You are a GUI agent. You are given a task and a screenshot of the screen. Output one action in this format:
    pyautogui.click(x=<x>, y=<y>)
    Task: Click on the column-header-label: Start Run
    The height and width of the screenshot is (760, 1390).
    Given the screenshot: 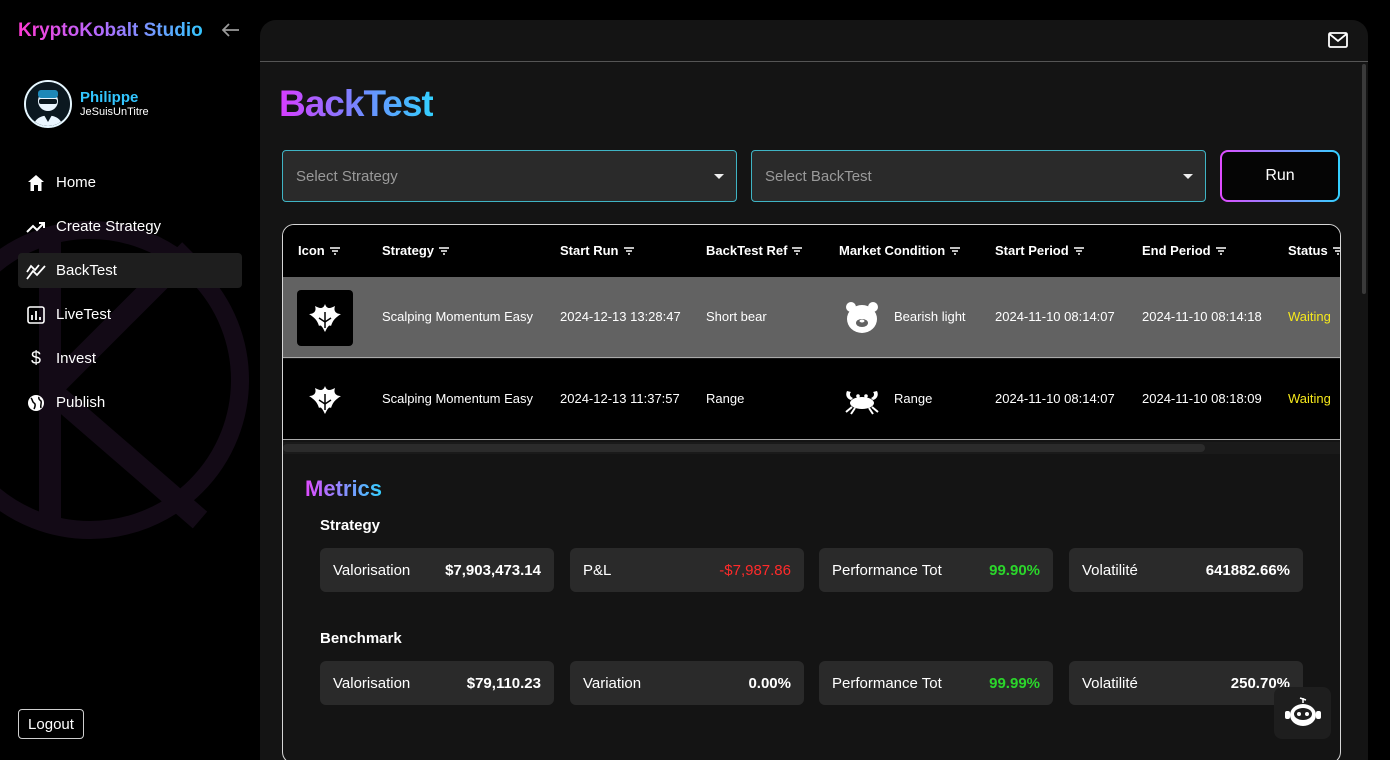 What is the action you would take?
    pyautogui.click(x=589, y=250)
    